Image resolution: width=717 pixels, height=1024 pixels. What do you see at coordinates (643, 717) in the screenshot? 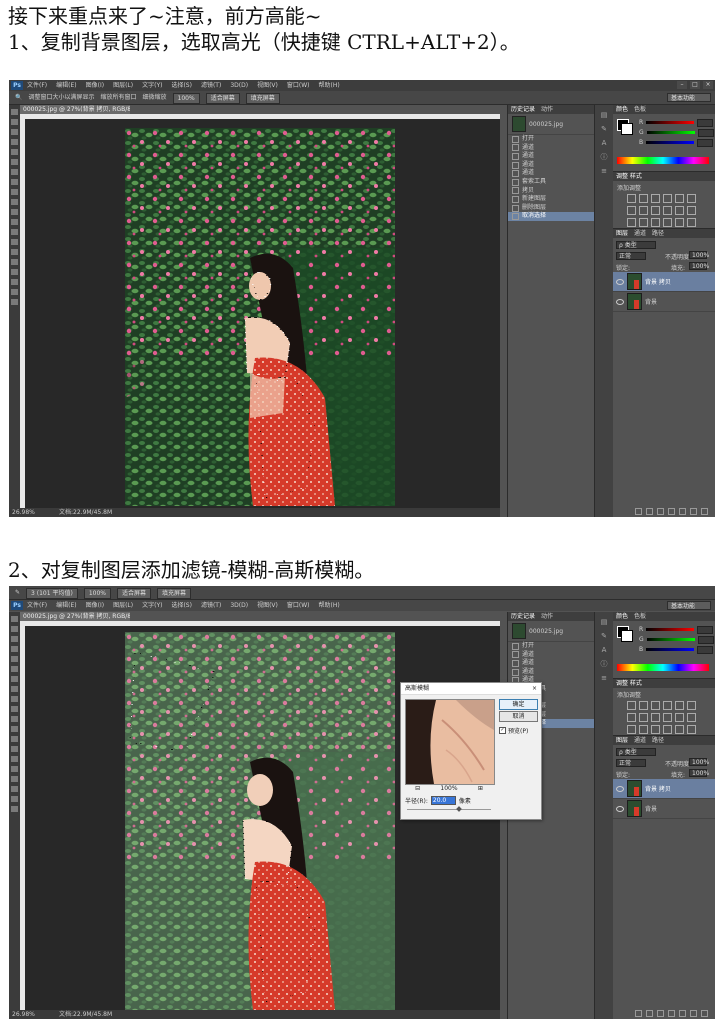
I see `bw-icon` at bounding box center [643, 717].